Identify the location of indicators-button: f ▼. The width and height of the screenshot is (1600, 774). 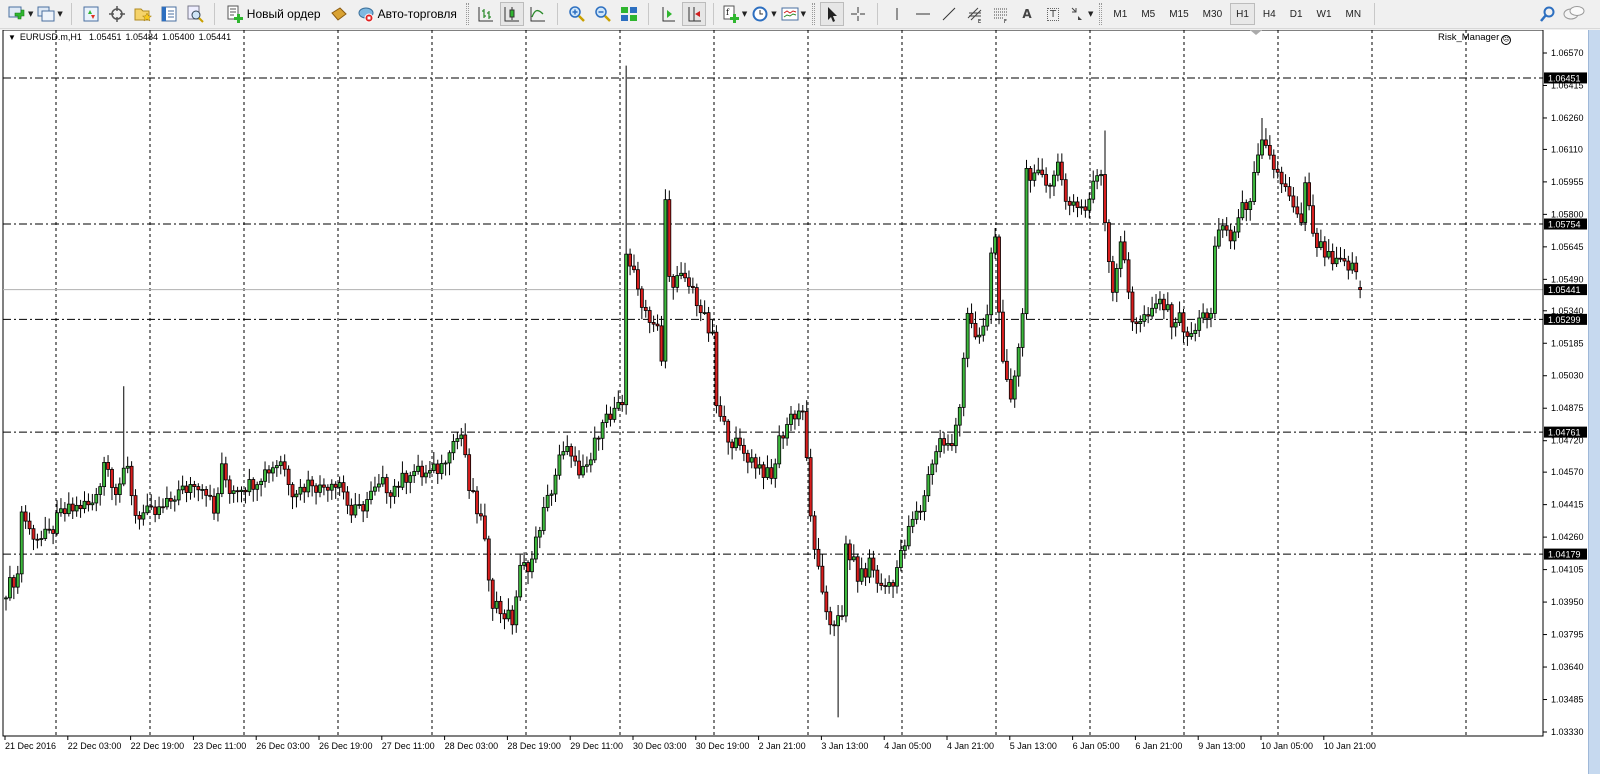
(734, 14).